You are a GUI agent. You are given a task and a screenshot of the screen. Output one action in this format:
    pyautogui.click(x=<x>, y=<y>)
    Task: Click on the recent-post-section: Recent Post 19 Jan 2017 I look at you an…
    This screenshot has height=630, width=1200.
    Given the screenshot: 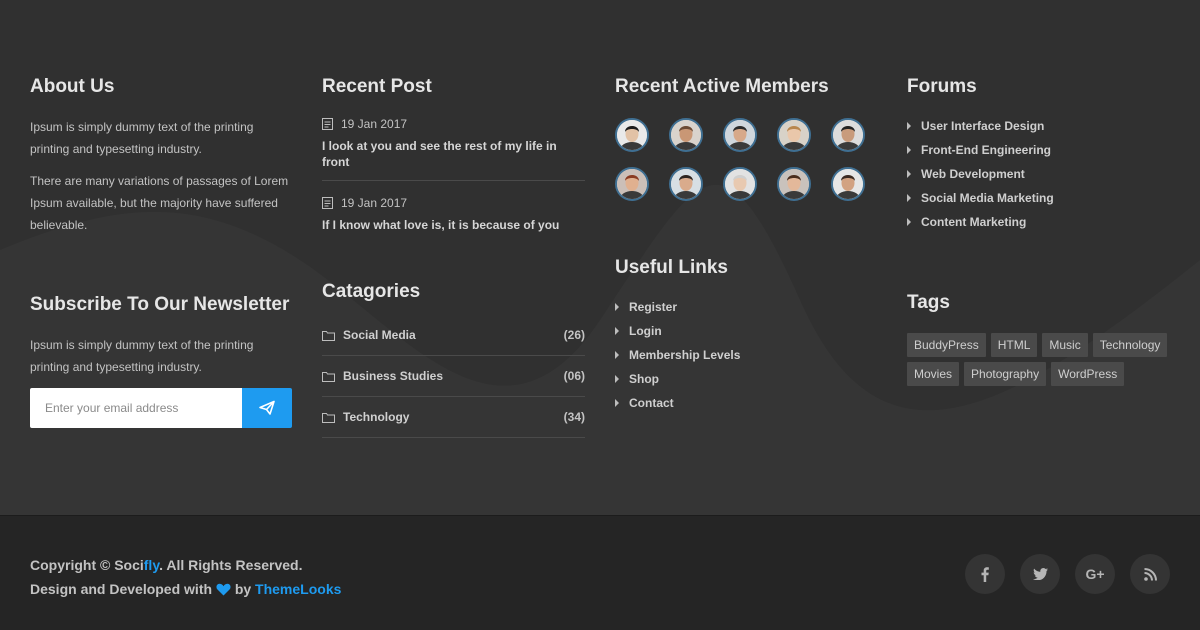 What is the action you would take?
    pyautogui.click(x=453, y=159)
    